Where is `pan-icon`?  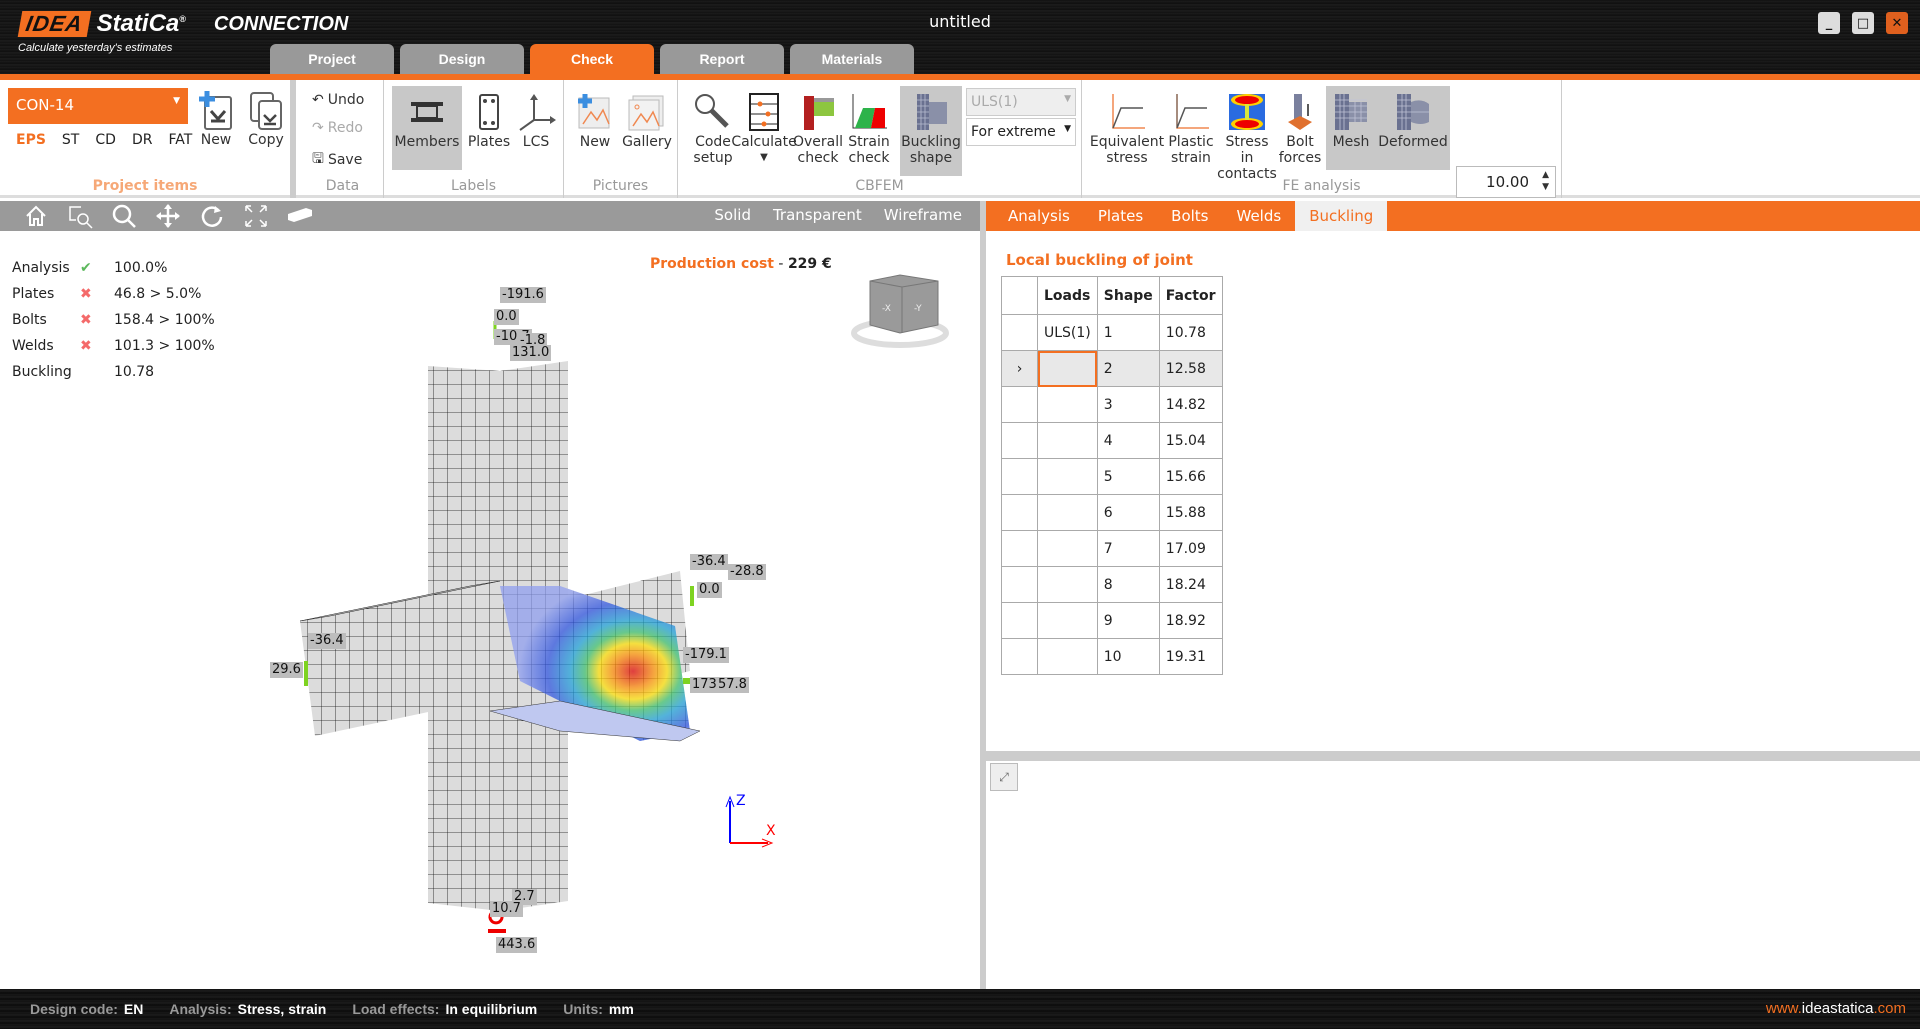
pan-icon is located at coordinates (168, 216).